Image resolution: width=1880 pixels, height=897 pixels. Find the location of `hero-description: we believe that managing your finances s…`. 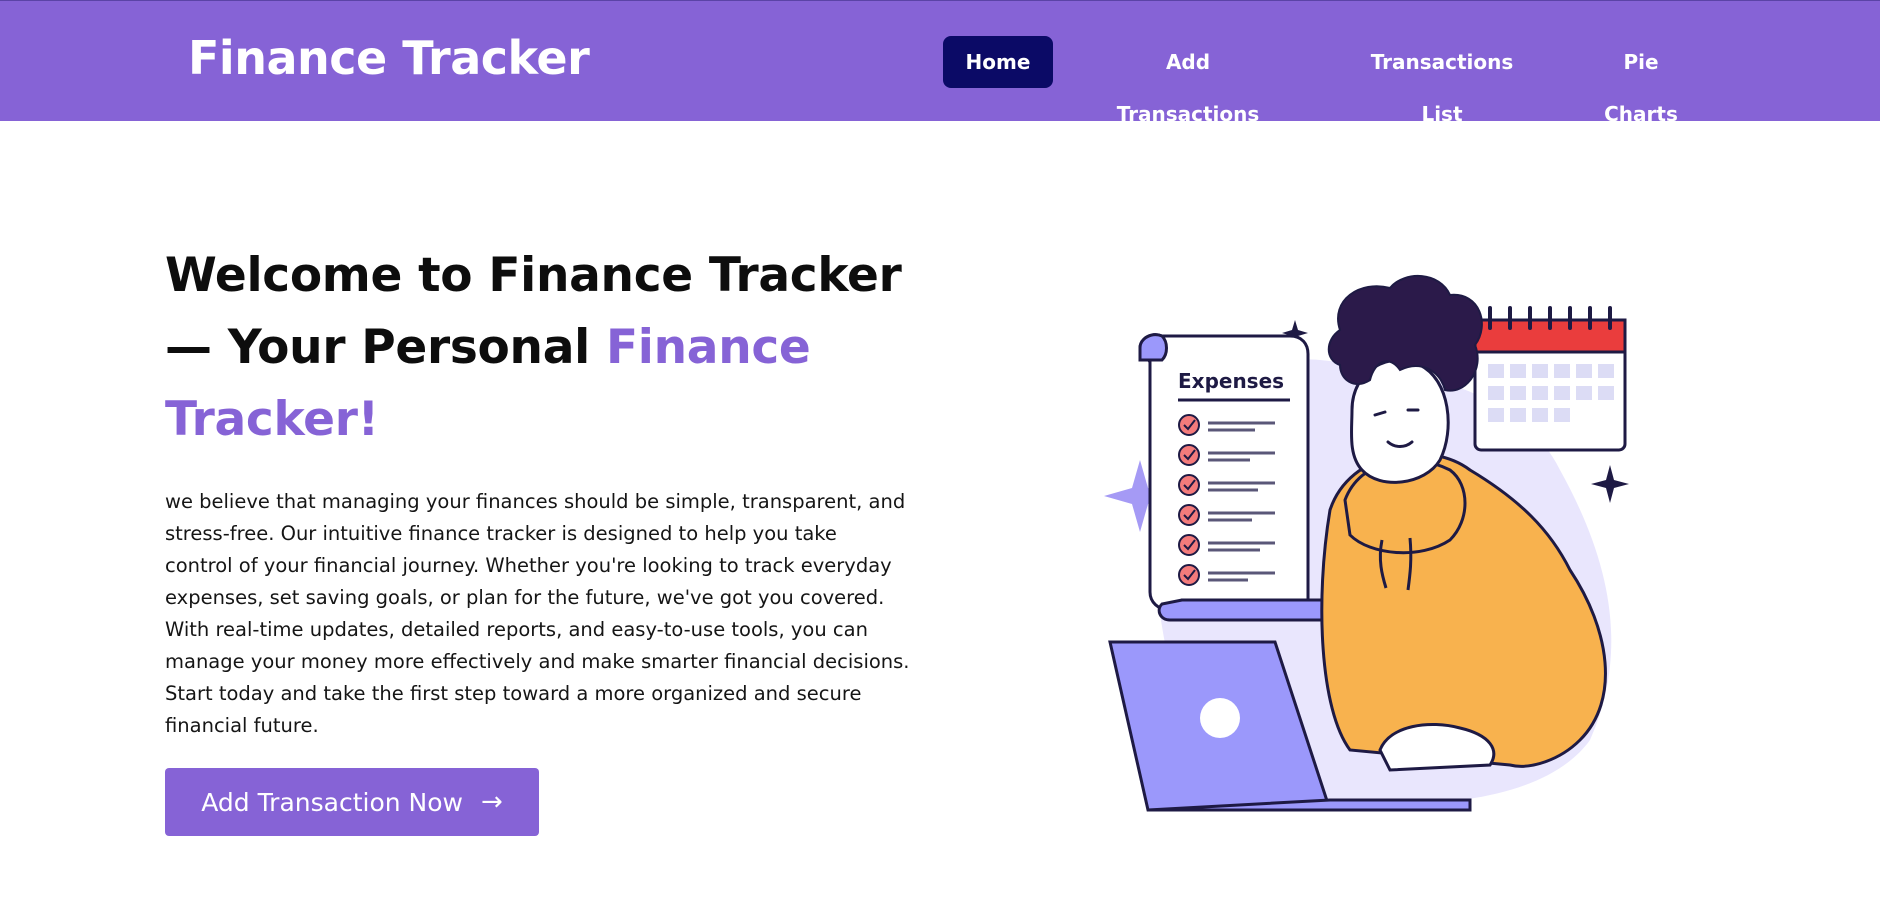

hero-description: we believe that managing your finances s… is located at coordinates (537, 613).